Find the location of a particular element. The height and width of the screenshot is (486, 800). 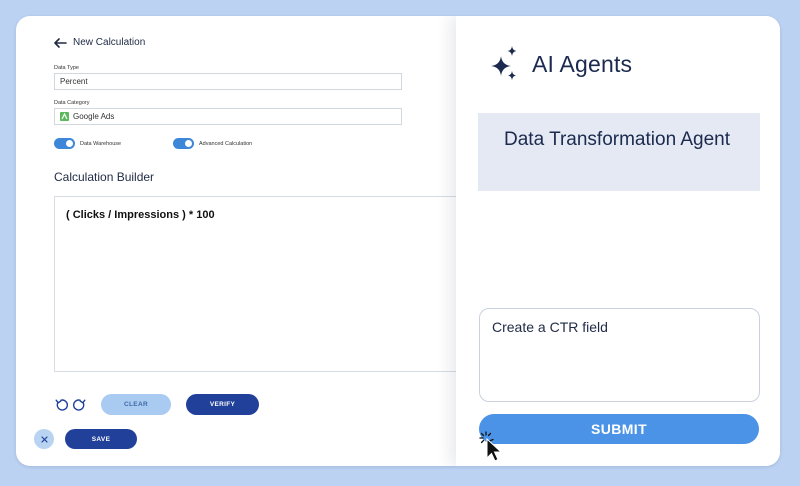

data-warehouse-toggle: Data Warehouse is located at coordinates (87, 143).